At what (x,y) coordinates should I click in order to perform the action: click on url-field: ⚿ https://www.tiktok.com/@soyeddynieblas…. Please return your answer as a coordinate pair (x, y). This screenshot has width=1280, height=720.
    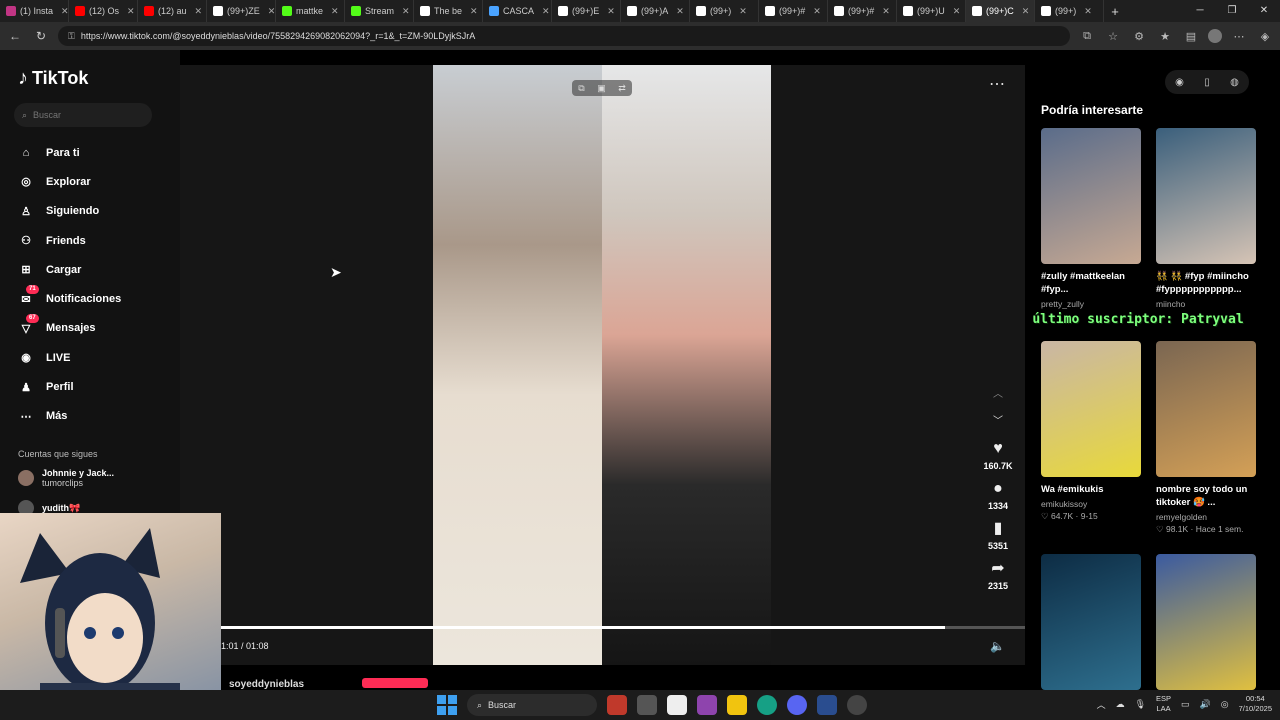
    Looking at the image, I should click on (564, 36).